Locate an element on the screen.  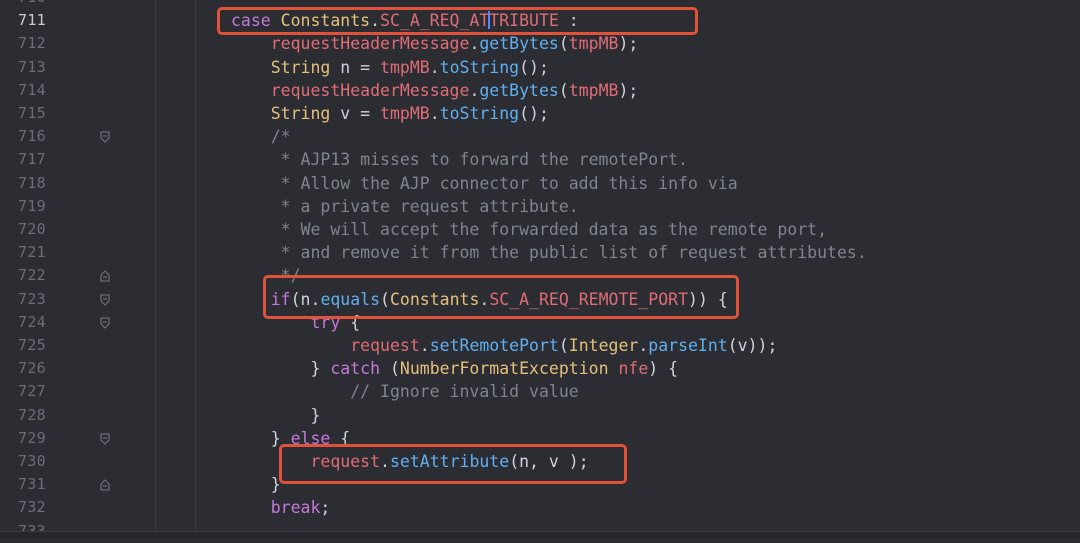
code-line: 727 // Ignore invalid value is located at coordinates (540, 391).